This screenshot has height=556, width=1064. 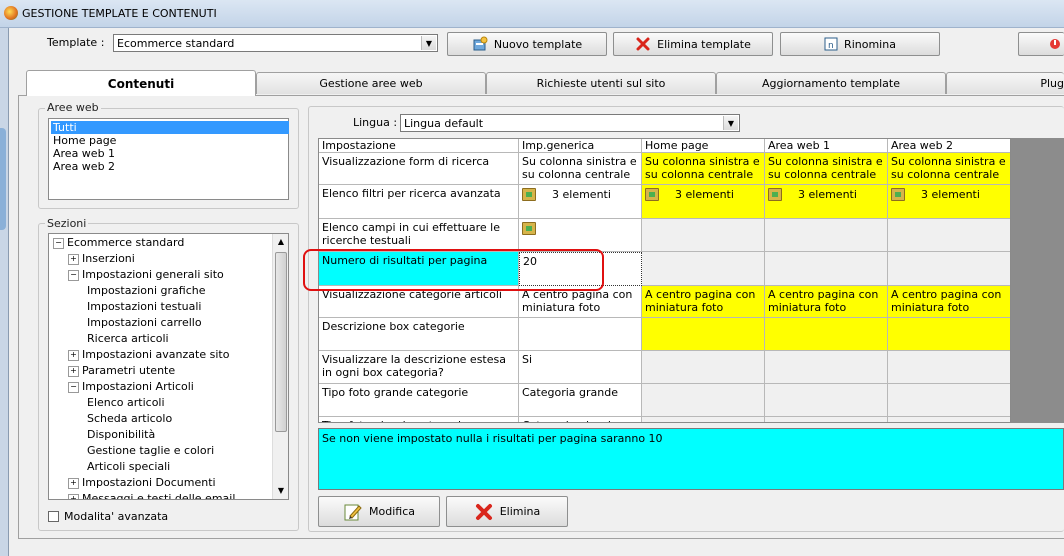 What do you see at coordinates (84, 153) in the screenshot?
I see `list-item-area-web-1: Area web 1` at bounding box center [84, 153].